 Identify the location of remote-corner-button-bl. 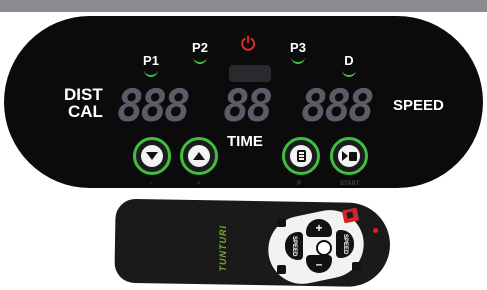
(281, 269).